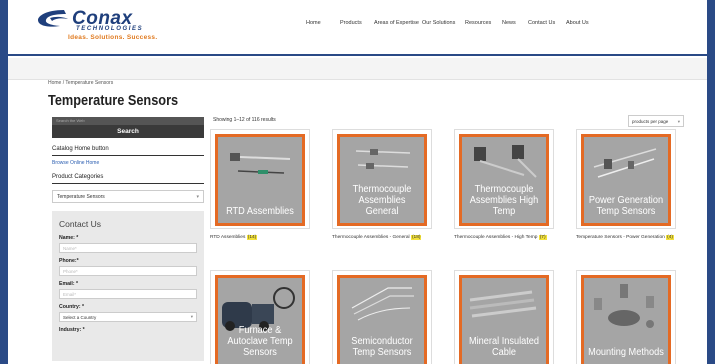  I want to click on product-semiconductor: Semiconductor Temp Sensors, so click(382, 317).